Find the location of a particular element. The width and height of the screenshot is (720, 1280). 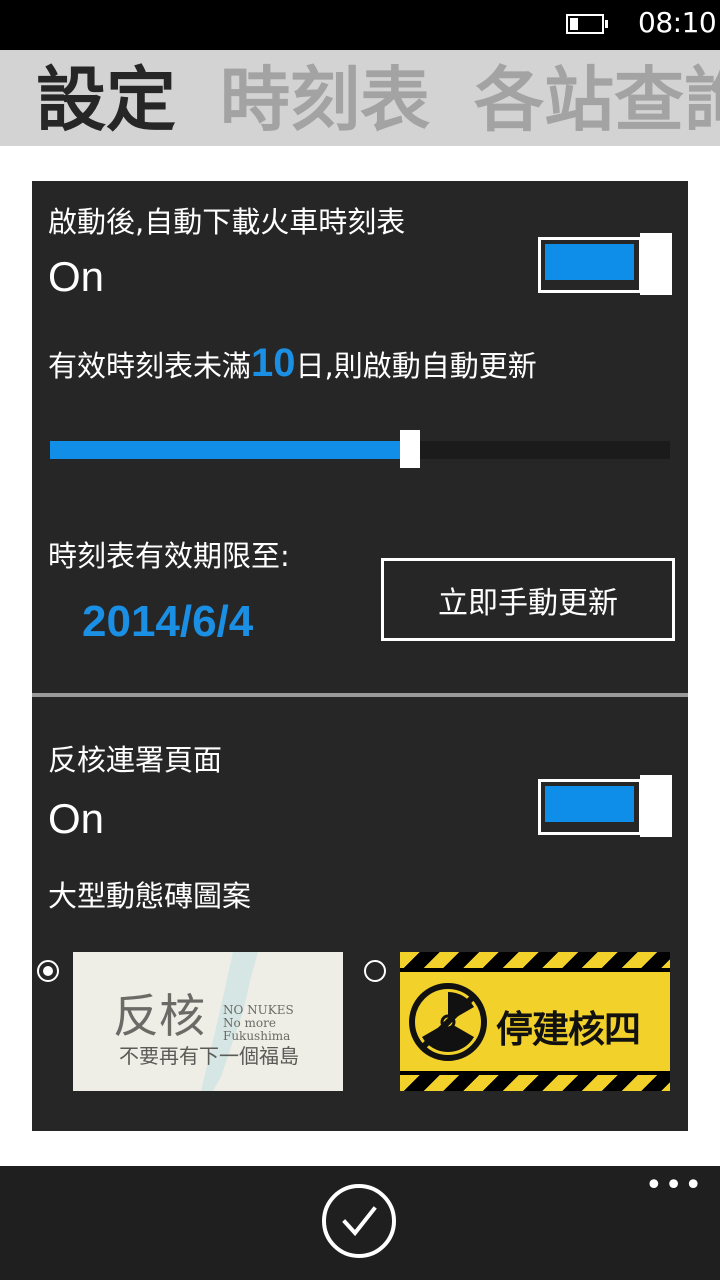

status-bar: 08:10 is located at coordinates (360, 25).